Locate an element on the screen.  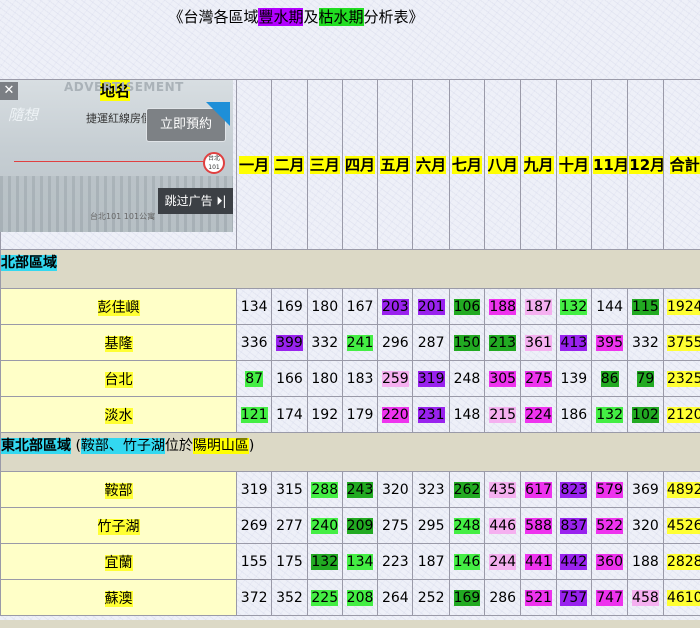
rainfall-value-cell: 277 is located at coordinates (289, 525).